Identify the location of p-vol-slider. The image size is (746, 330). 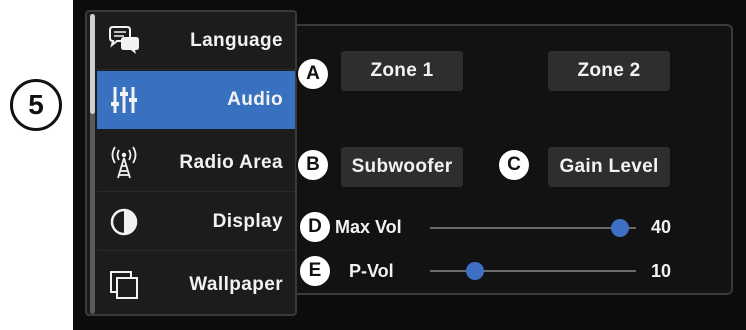
(533, 271).